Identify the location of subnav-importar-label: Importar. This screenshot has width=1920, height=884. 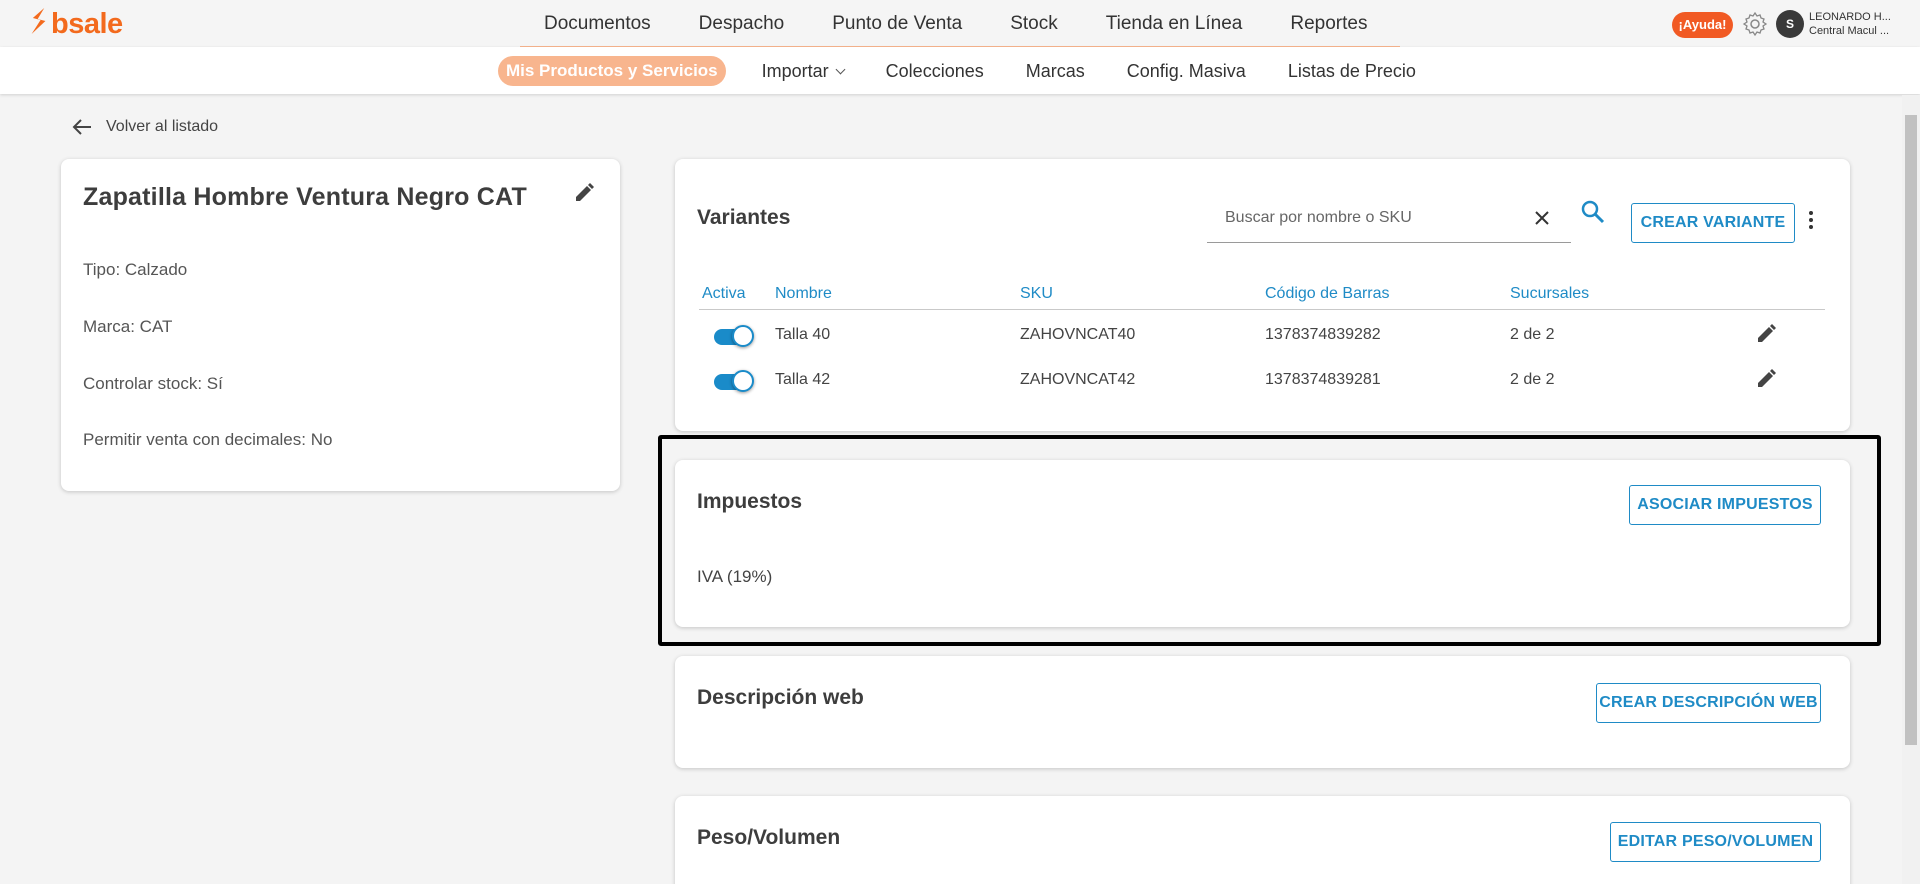
(795, 71).